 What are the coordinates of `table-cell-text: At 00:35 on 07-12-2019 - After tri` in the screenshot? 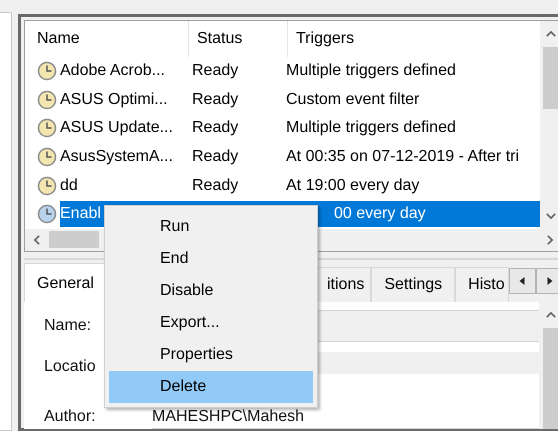 It's located at (402, 157).